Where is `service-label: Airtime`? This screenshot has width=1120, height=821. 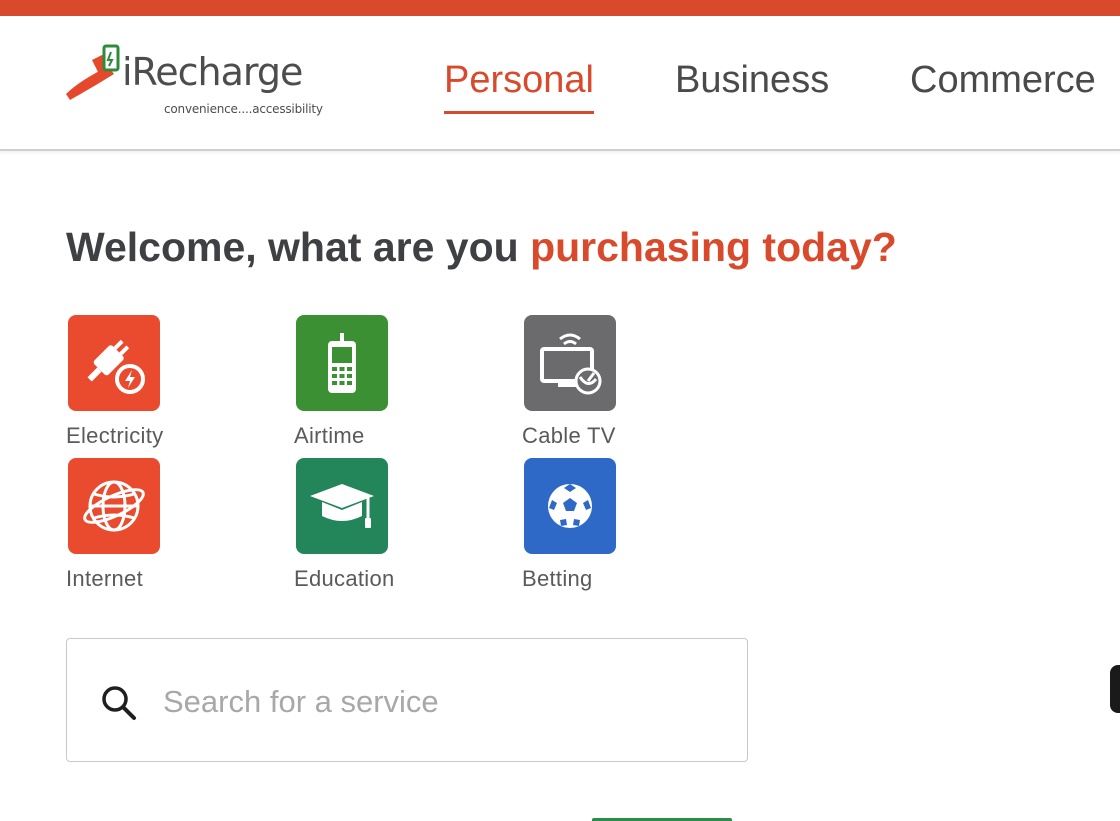 service-label: Airtime is located at coordinates (329, 435).